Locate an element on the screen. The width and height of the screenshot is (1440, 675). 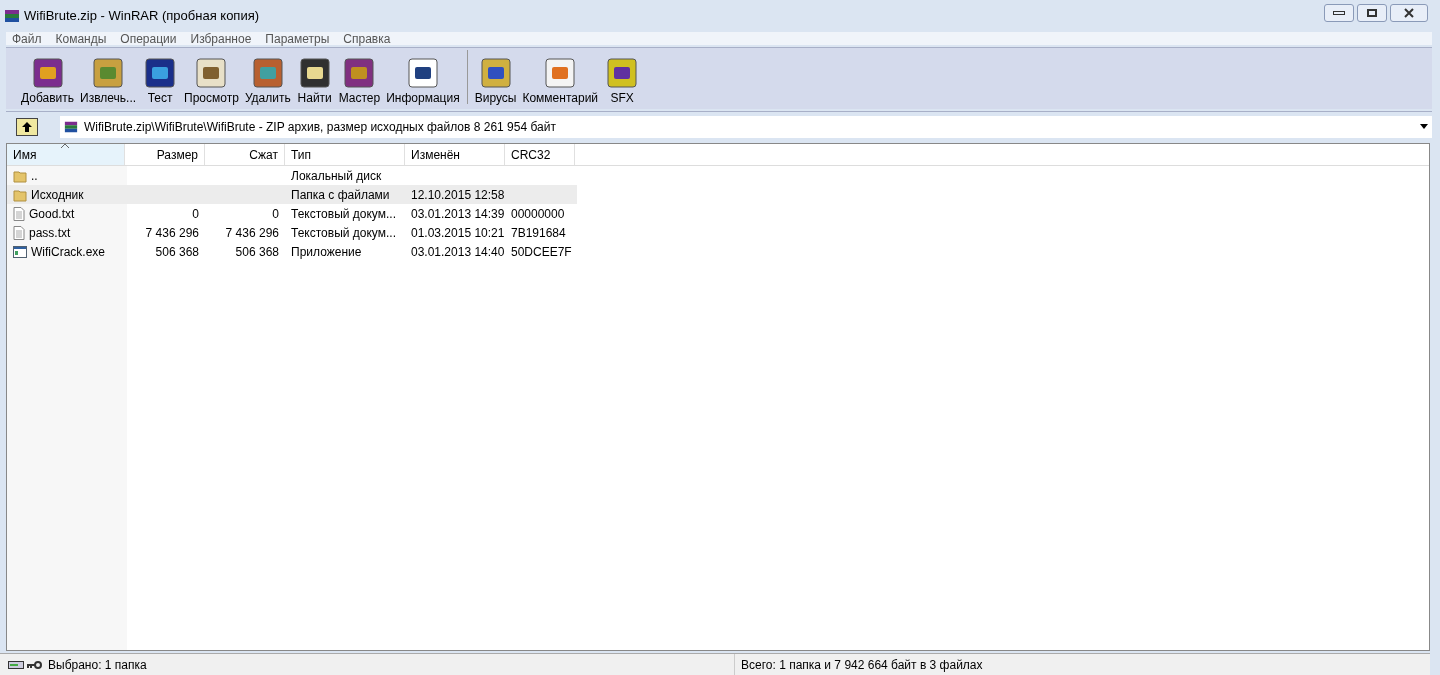
toolbar-button: Вирусы is located at coordinates (495, 80).